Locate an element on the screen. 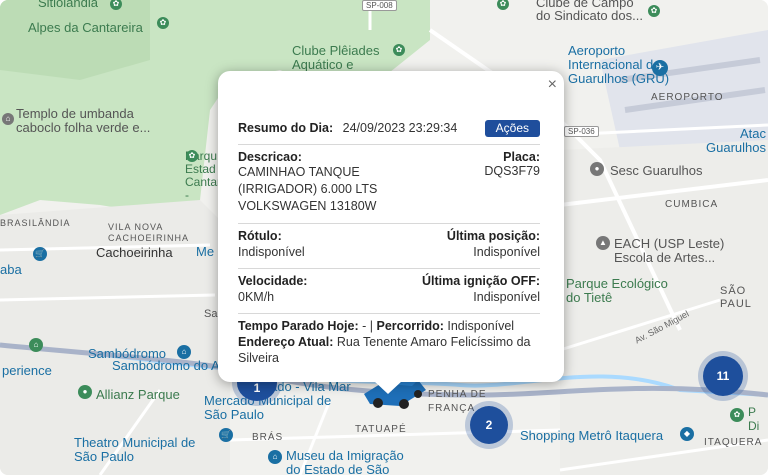  endereco-label: Endereço Atual: is located at coordinates (286, 342).